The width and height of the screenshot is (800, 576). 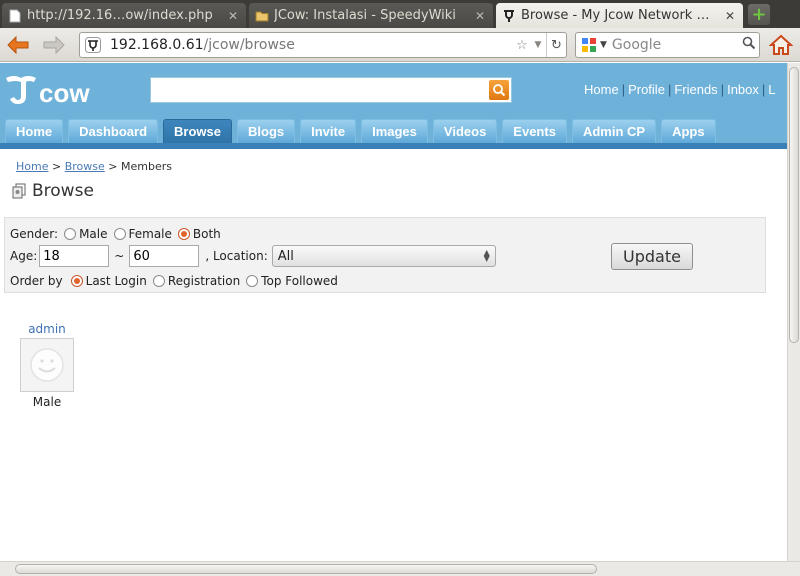 What do you see at coordinates (15, 16) in the screenshot?
I see `page-icon` at bounding box center [15, 16].